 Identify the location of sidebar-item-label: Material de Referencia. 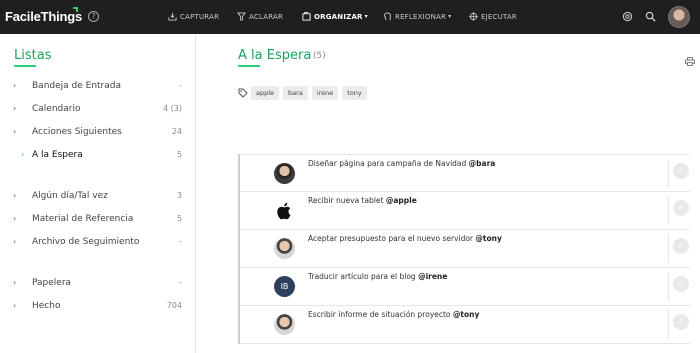
(83, 219).